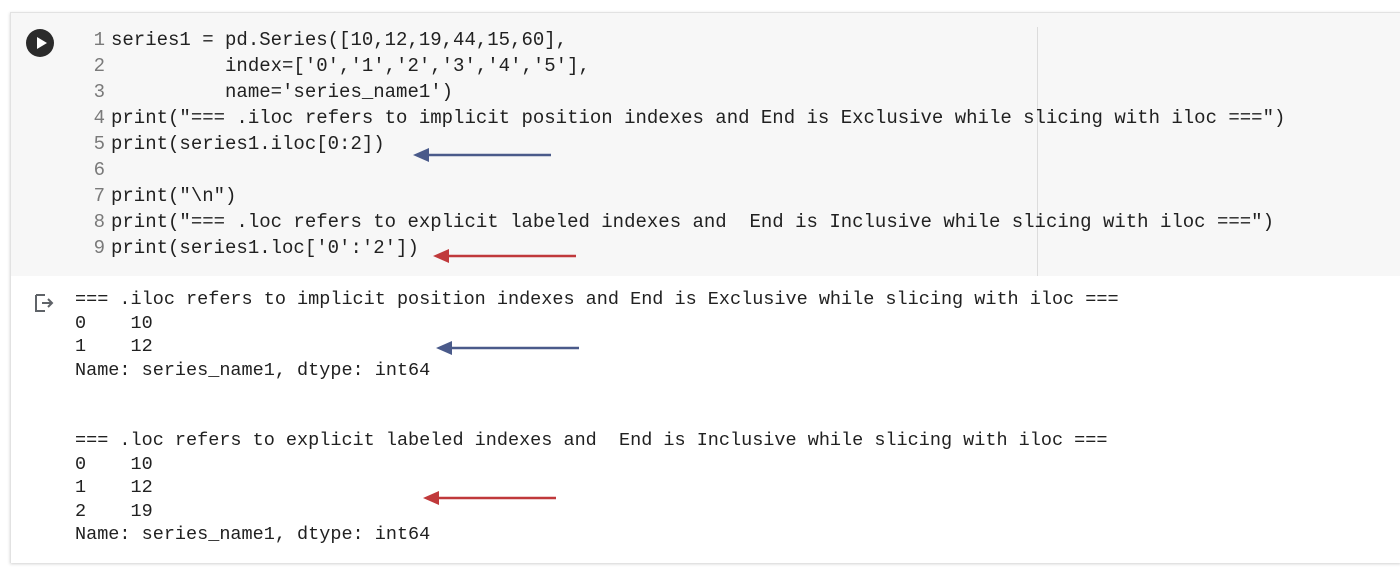 The height and width of the screenshot is (569, 1400). Describe the element at coordinates (681, 170) in the screenshot. I see `code-line: 6` at that location.